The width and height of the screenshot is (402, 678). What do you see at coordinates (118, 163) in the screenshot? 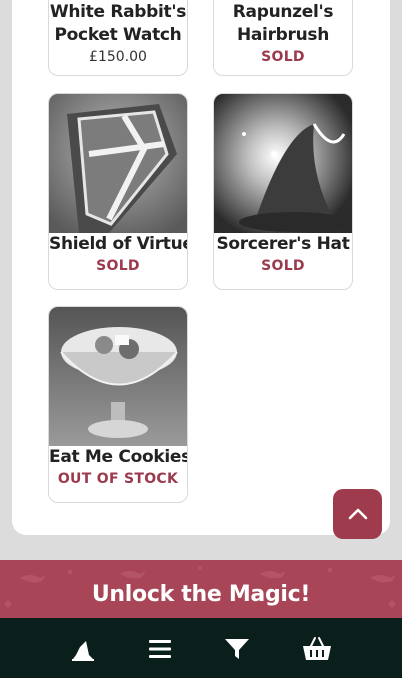
I see `shield-image` at bounding box center [118, 163].